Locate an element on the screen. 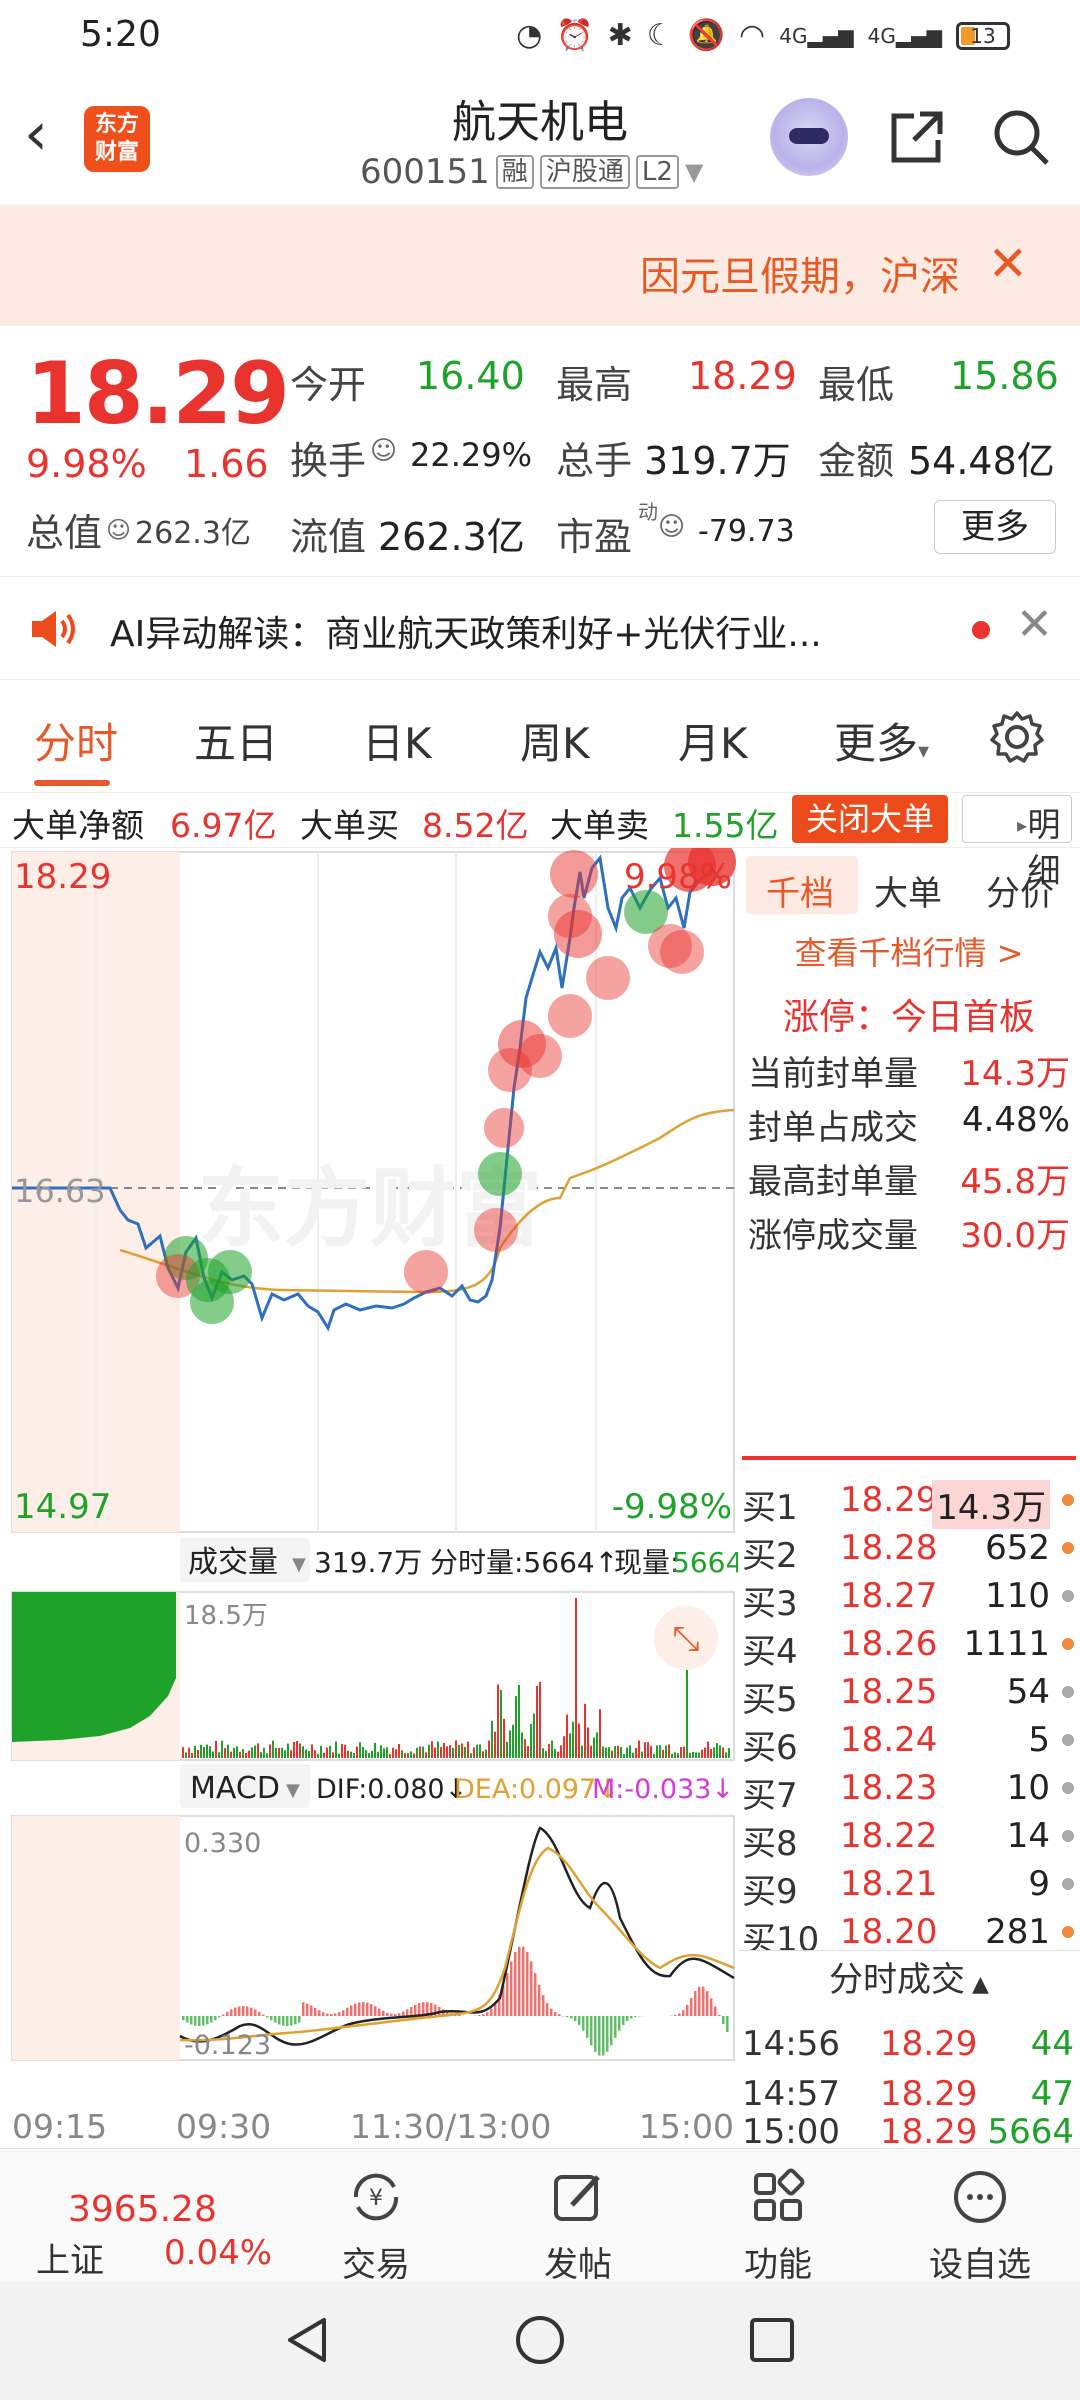  battery-icon: 13 is located at coordinates (983, 35).